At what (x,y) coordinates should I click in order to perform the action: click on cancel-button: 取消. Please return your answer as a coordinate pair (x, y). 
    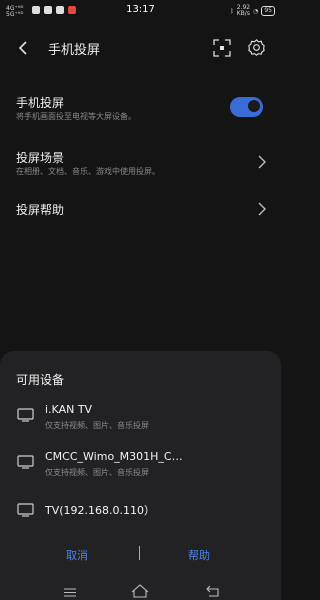
    Looking at the image, I should click on (77, 555).